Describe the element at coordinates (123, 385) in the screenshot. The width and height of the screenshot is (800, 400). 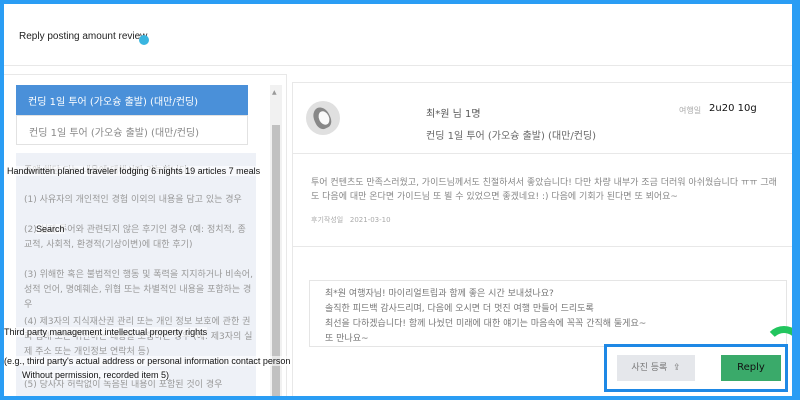
I see `rule-item-5: (5) 당사자 허락없이 녹음된 내용이 포함된 것이 경우` at that location.